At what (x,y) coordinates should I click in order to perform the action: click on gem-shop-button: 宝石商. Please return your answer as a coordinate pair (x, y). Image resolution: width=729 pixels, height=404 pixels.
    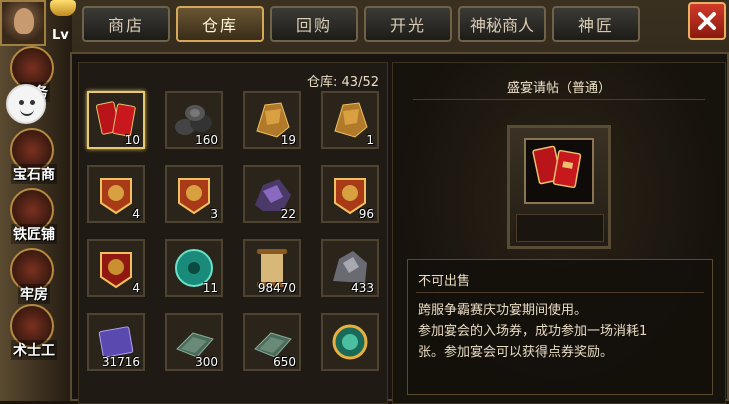
    Looking at the image, I should click on (34, 154).